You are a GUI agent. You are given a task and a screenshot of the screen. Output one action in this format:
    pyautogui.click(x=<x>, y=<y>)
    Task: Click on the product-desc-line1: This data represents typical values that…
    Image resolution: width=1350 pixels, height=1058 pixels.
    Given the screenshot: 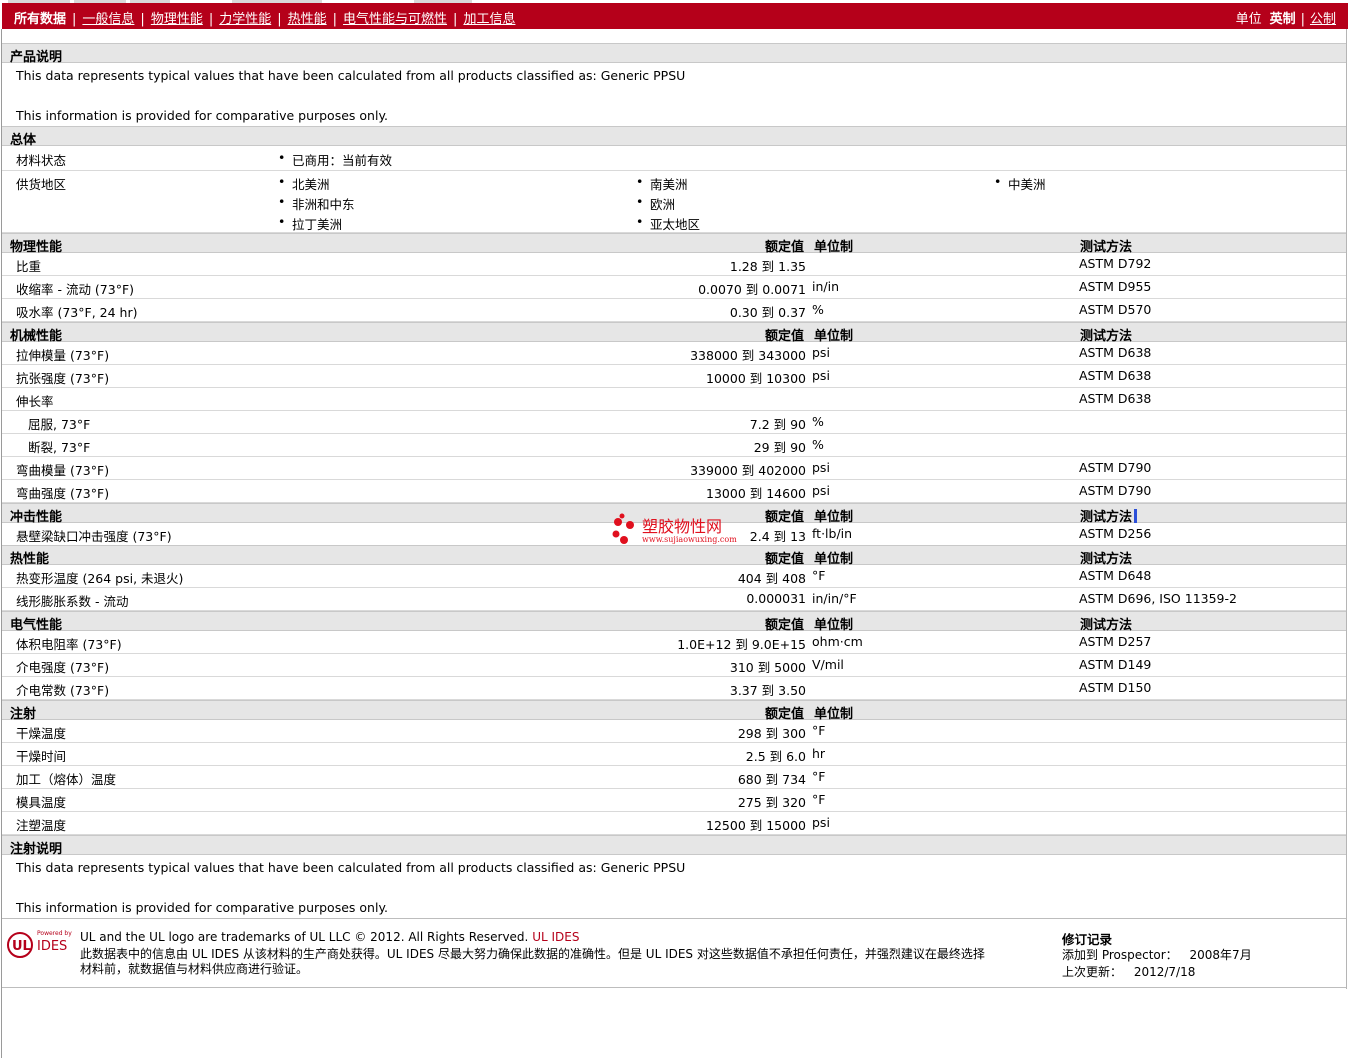 What is the action you would take?
    pyautogui.click(x=351, y=75)
    